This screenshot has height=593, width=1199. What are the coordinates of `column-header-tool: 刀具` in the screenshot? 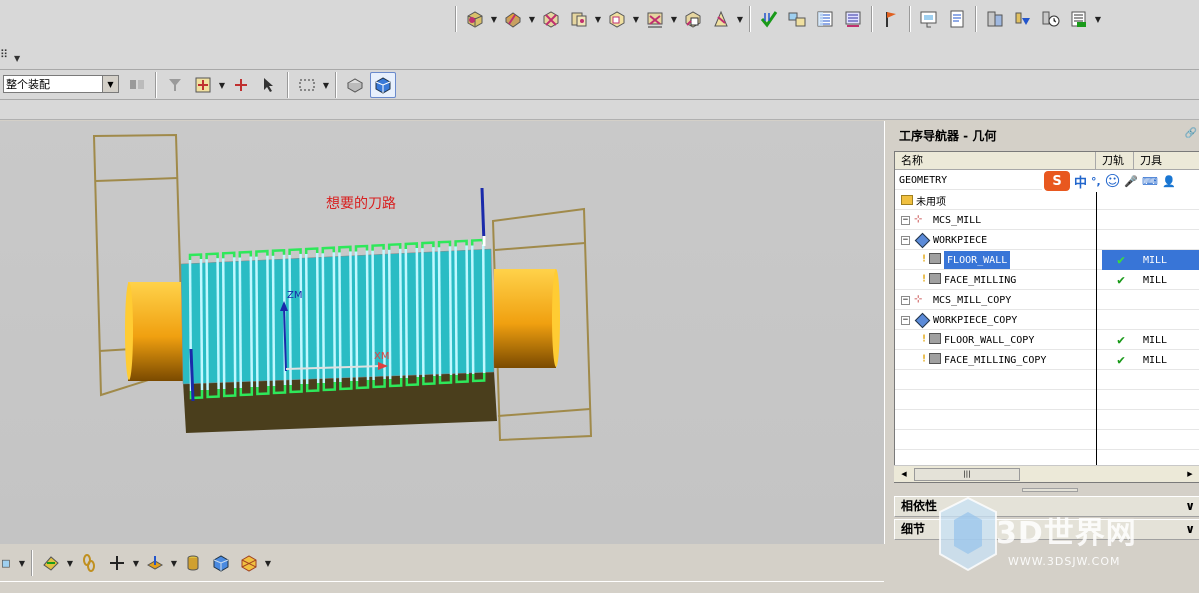 It's located at (1166, 161).